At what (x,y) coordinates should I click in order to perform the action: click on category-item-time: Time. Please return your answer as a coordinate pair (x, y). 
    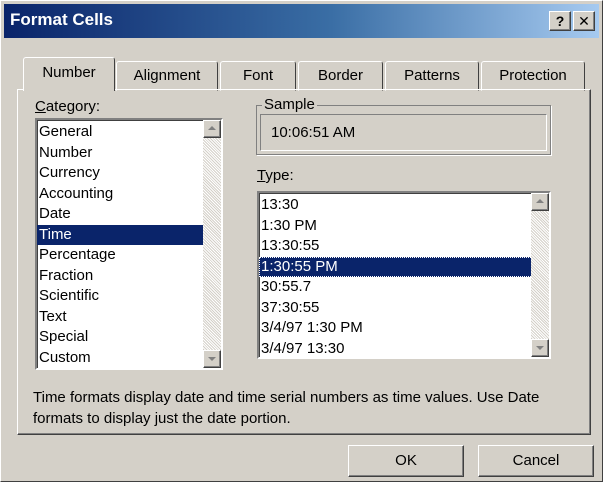
    Looking at the image, I should click on (129, 234).